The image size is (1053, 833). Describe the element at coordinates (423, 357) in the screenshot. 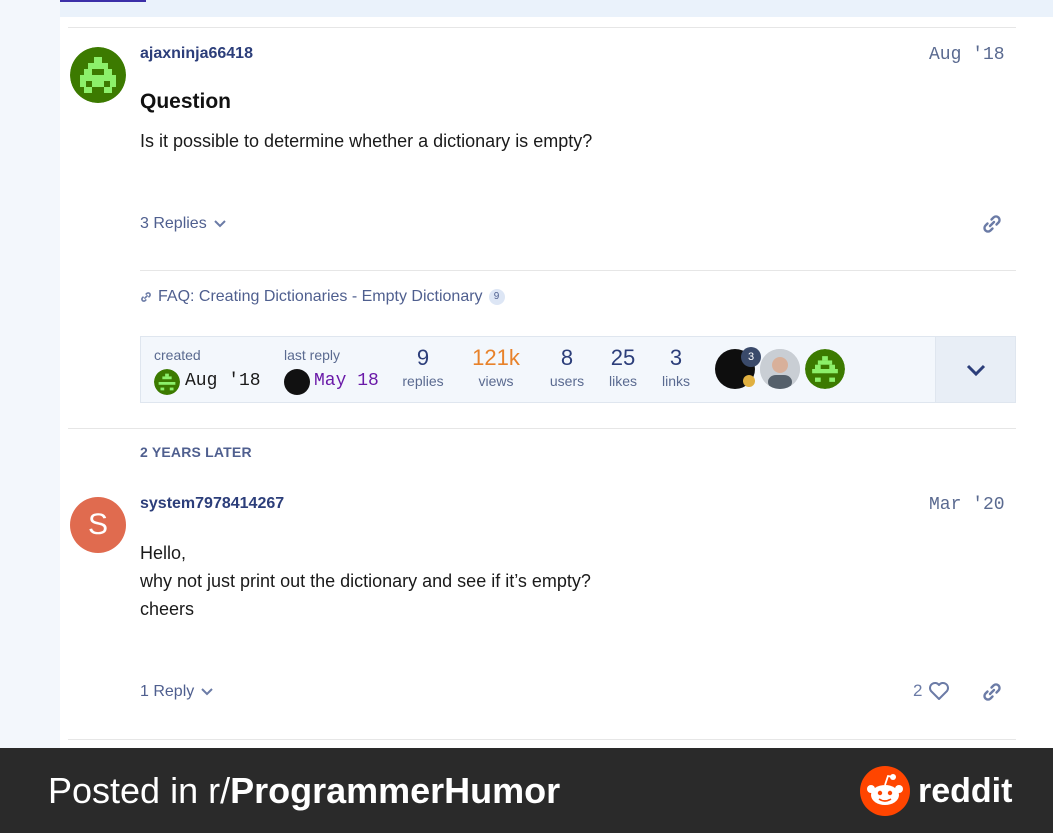

I see `replies-count: 9` at that location.